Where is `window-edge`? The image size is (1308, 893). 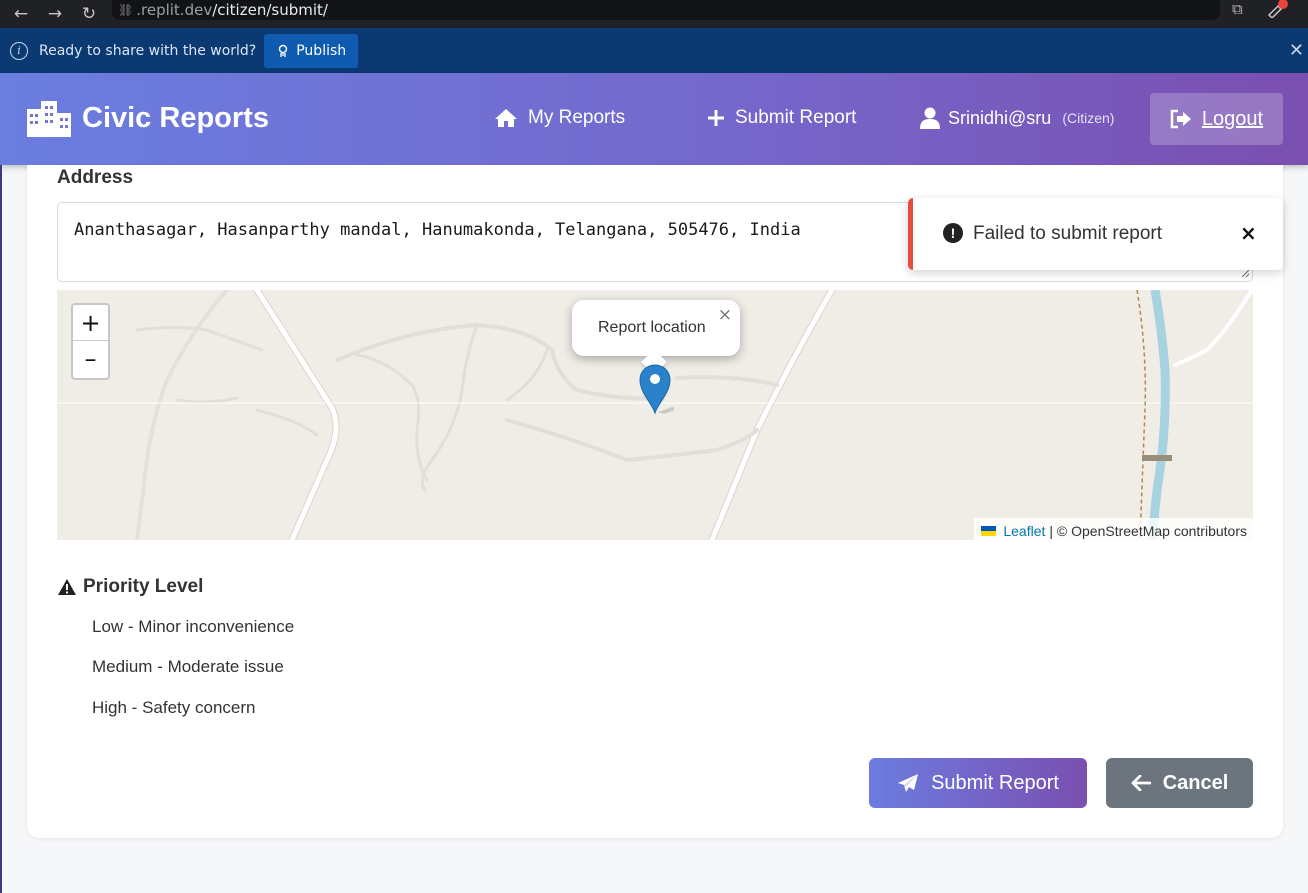 window-edge is located at coordinates (1, 529).